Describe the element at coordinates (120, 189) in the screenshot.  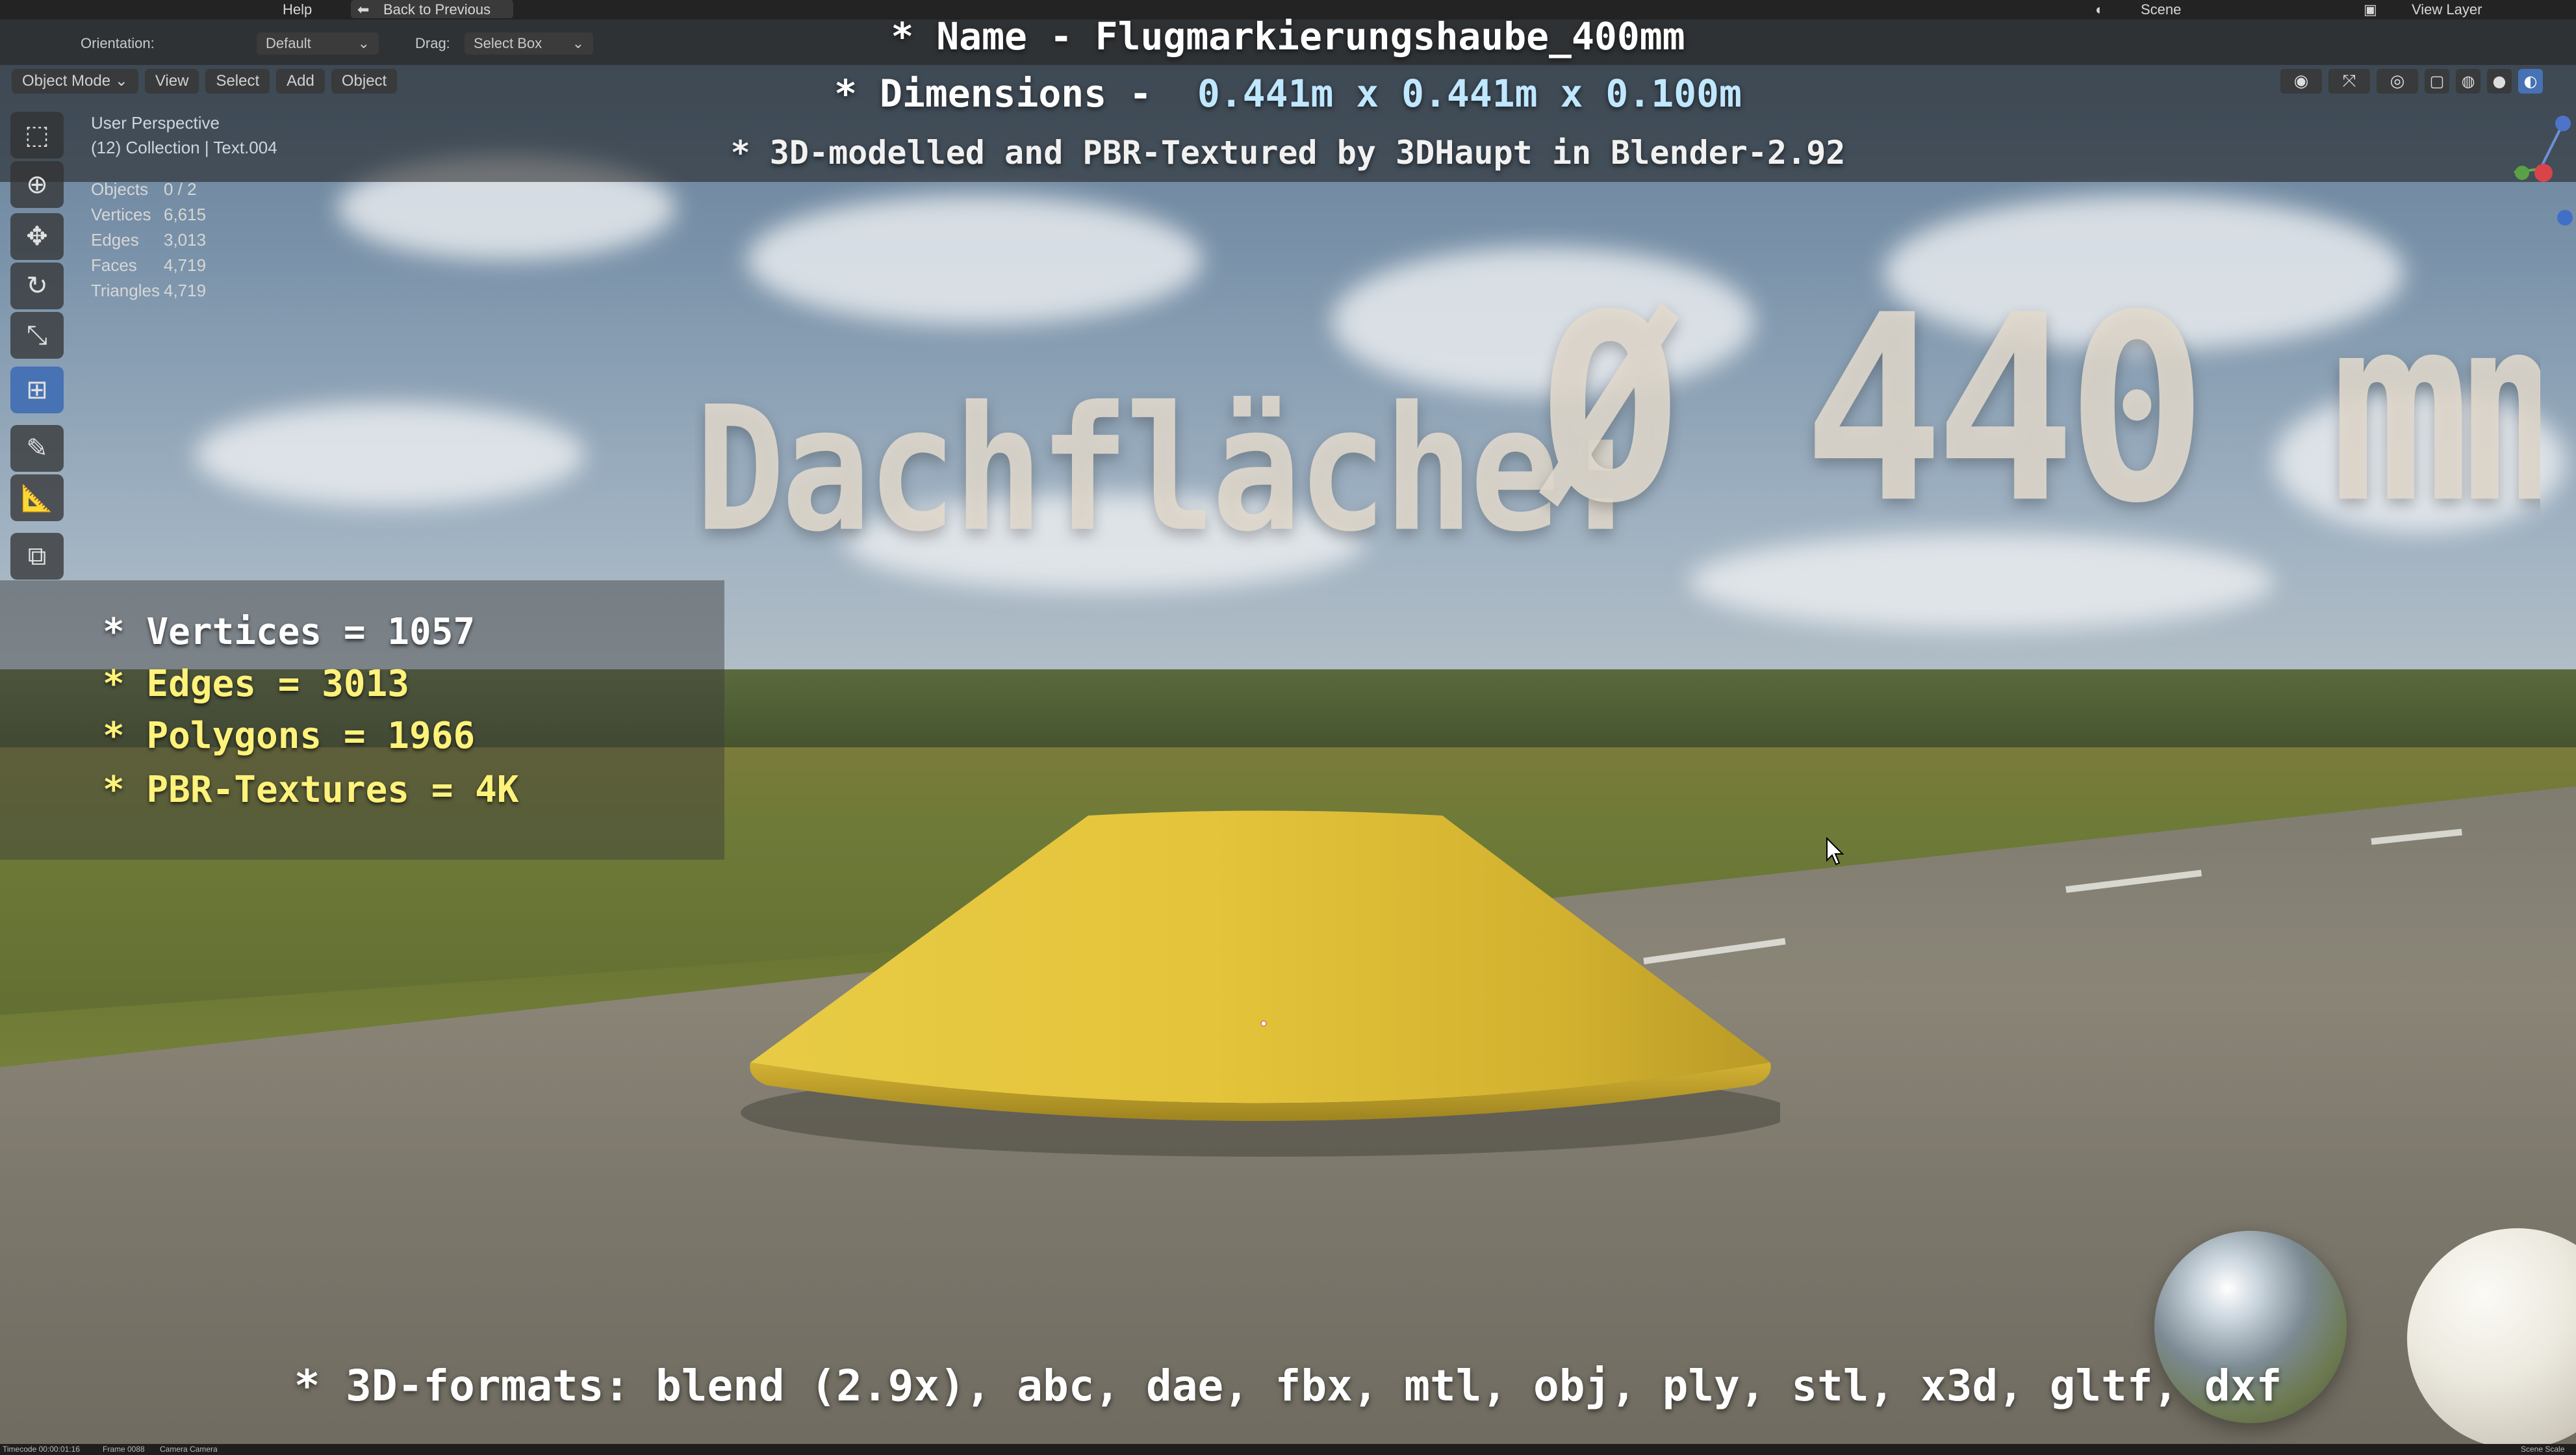
I see `stat-key: Objects` at that location.